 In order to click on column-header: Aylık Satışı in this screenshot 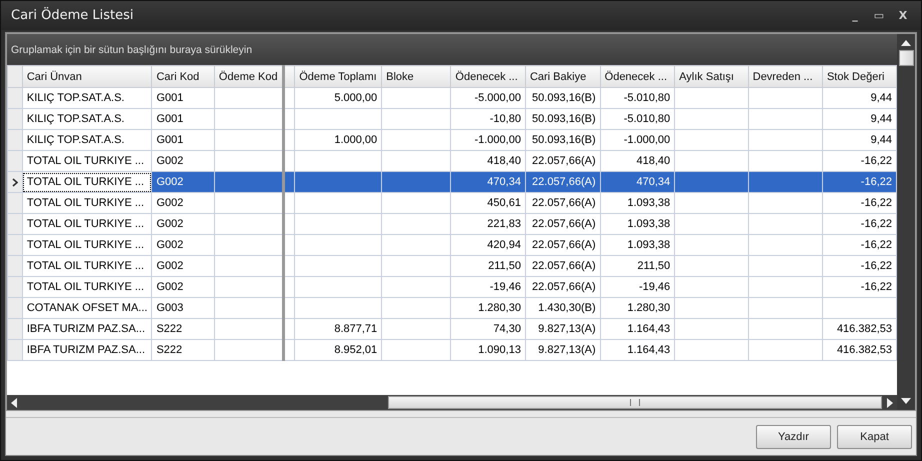, I will do `click(711, 77)`.